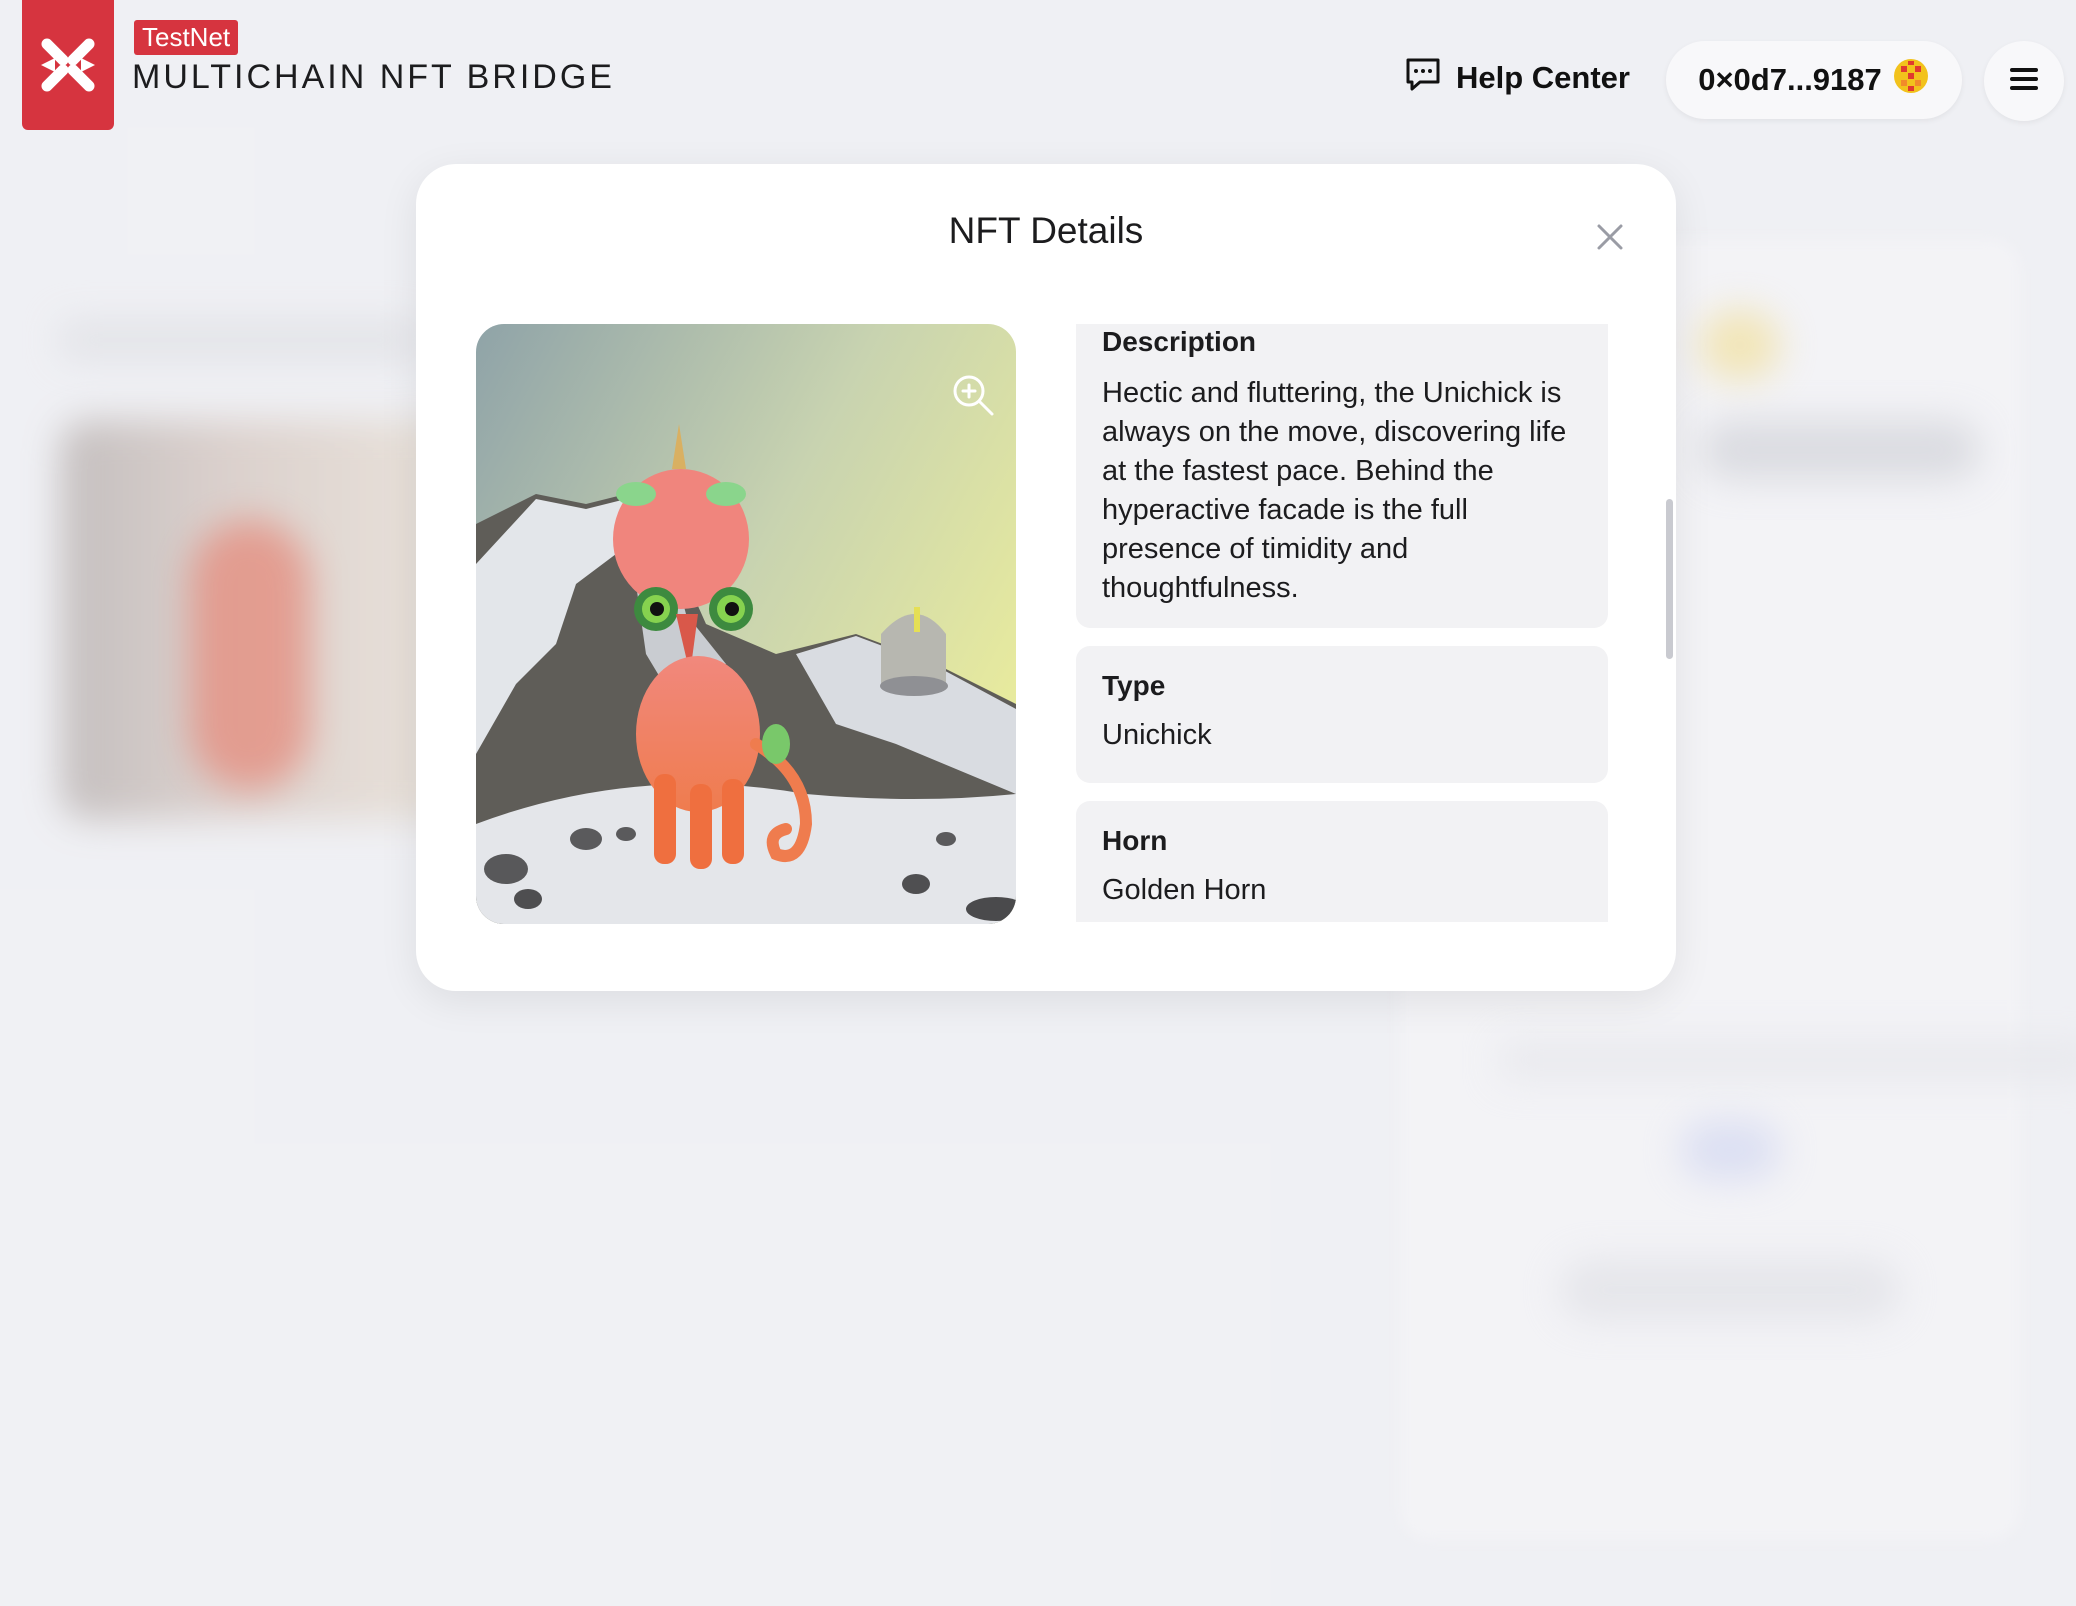 This screenshot has width=2076, height=1606. I want to click on close-icon, so click(1610, 239).